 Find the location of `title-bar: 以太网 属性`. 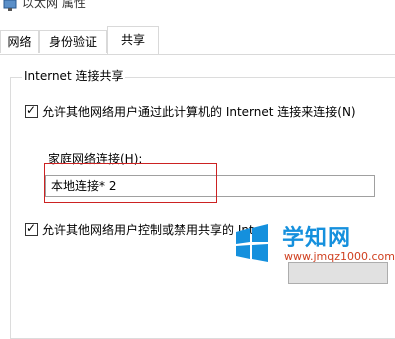

title-bar: 以太网 属性 is located at coordinates (197, 13).